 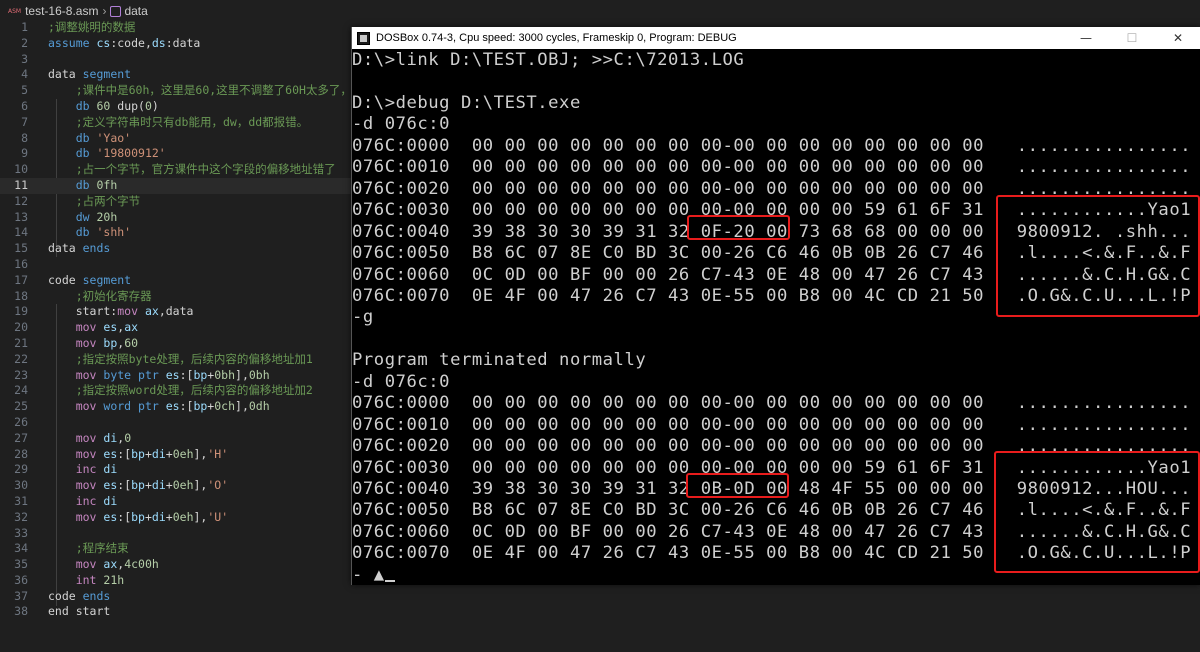 I want to click on code-line: 28 mov es:[bp+di+0eh],'H', so click(x=176, y=455).